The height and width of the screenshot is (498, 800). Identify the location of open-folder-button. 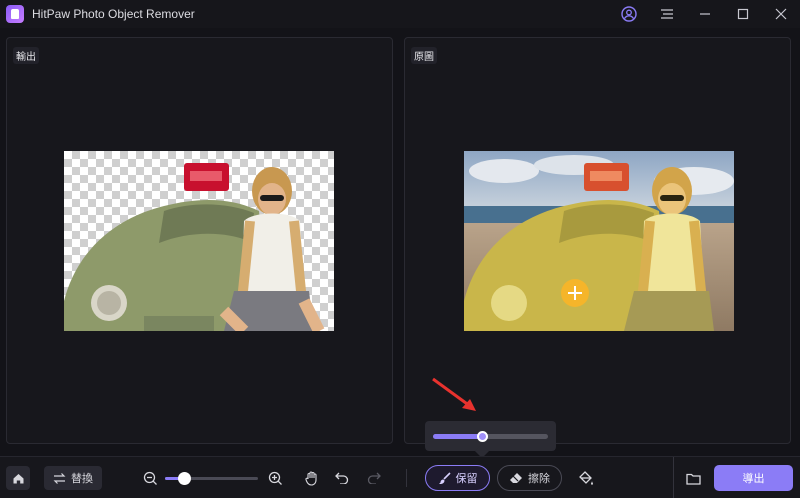
(693, 478).